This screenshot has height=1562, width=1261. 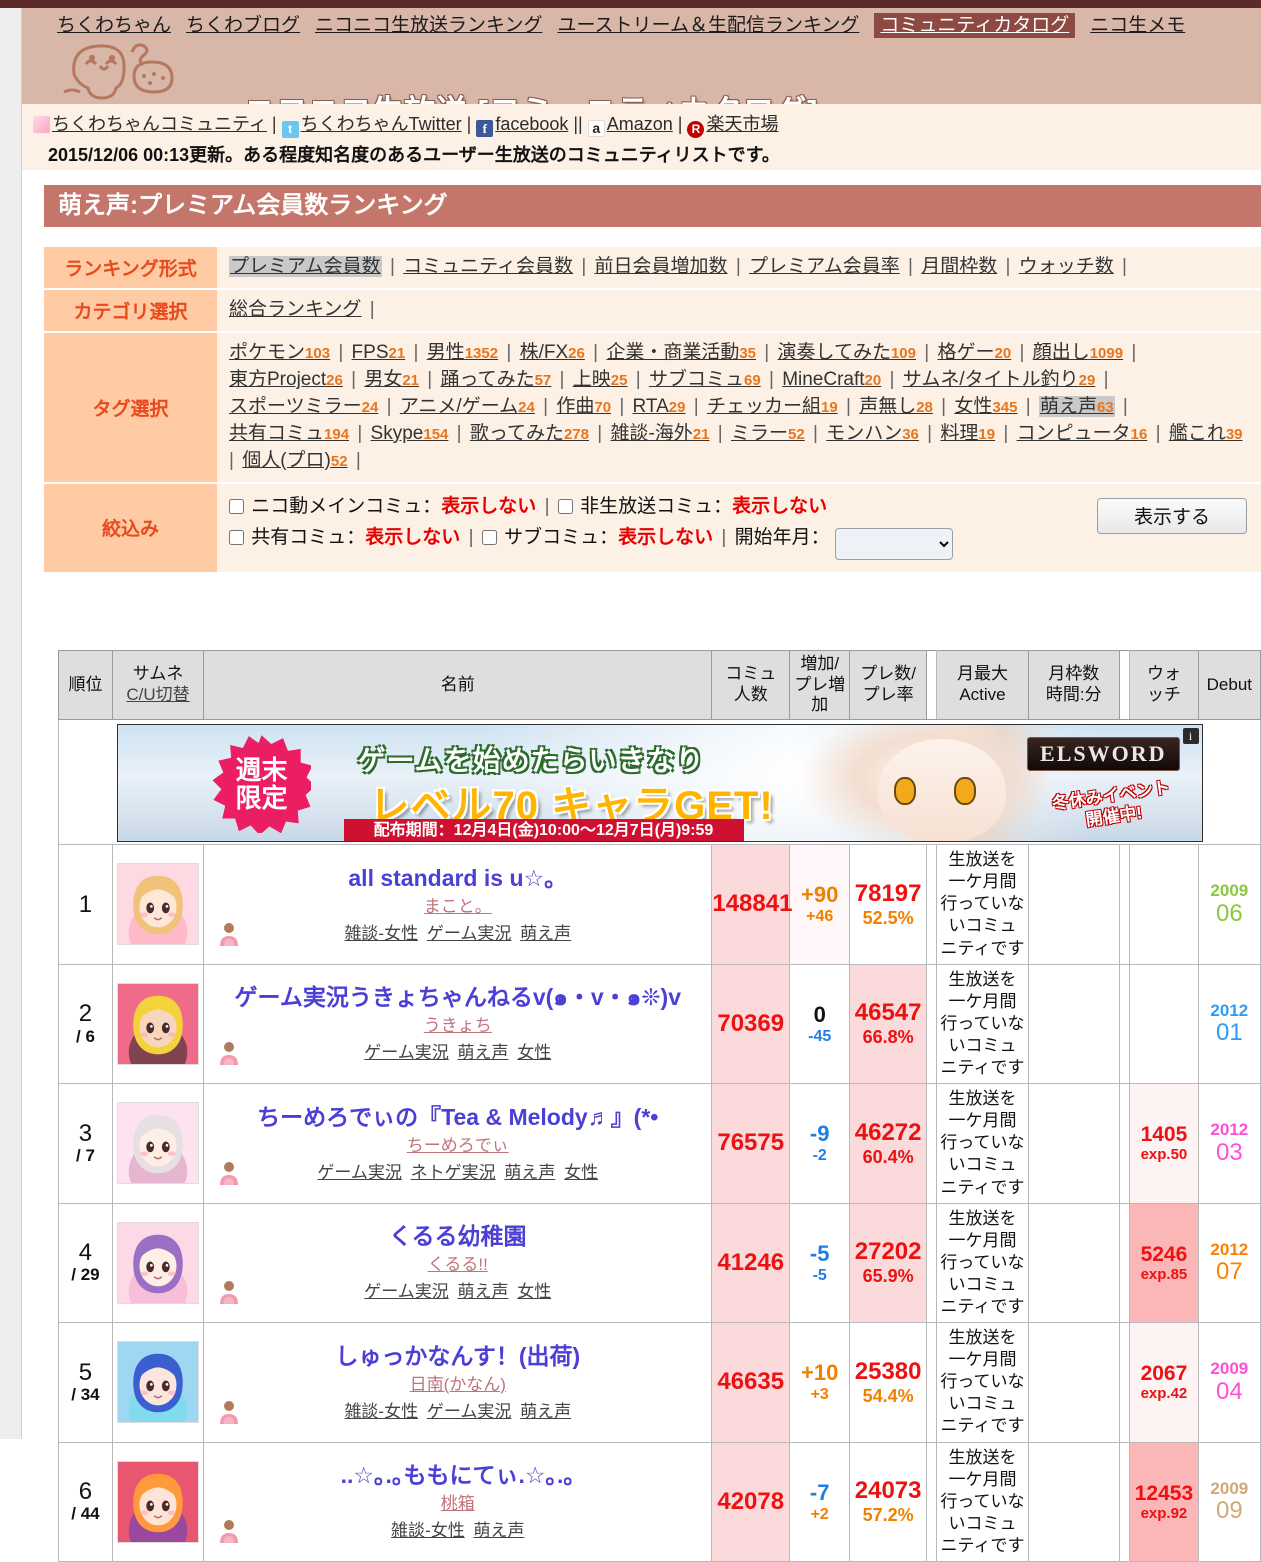 I want to click on checkbox-sub-comu, so click(x=489, y=538).